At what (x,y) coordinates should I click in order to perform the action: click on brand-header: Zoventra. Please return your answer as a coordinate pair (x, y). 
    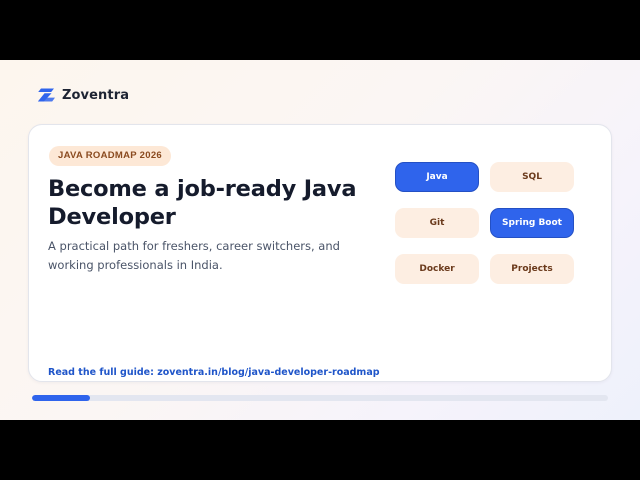
    Looking at the image, I should click on (83, 95).